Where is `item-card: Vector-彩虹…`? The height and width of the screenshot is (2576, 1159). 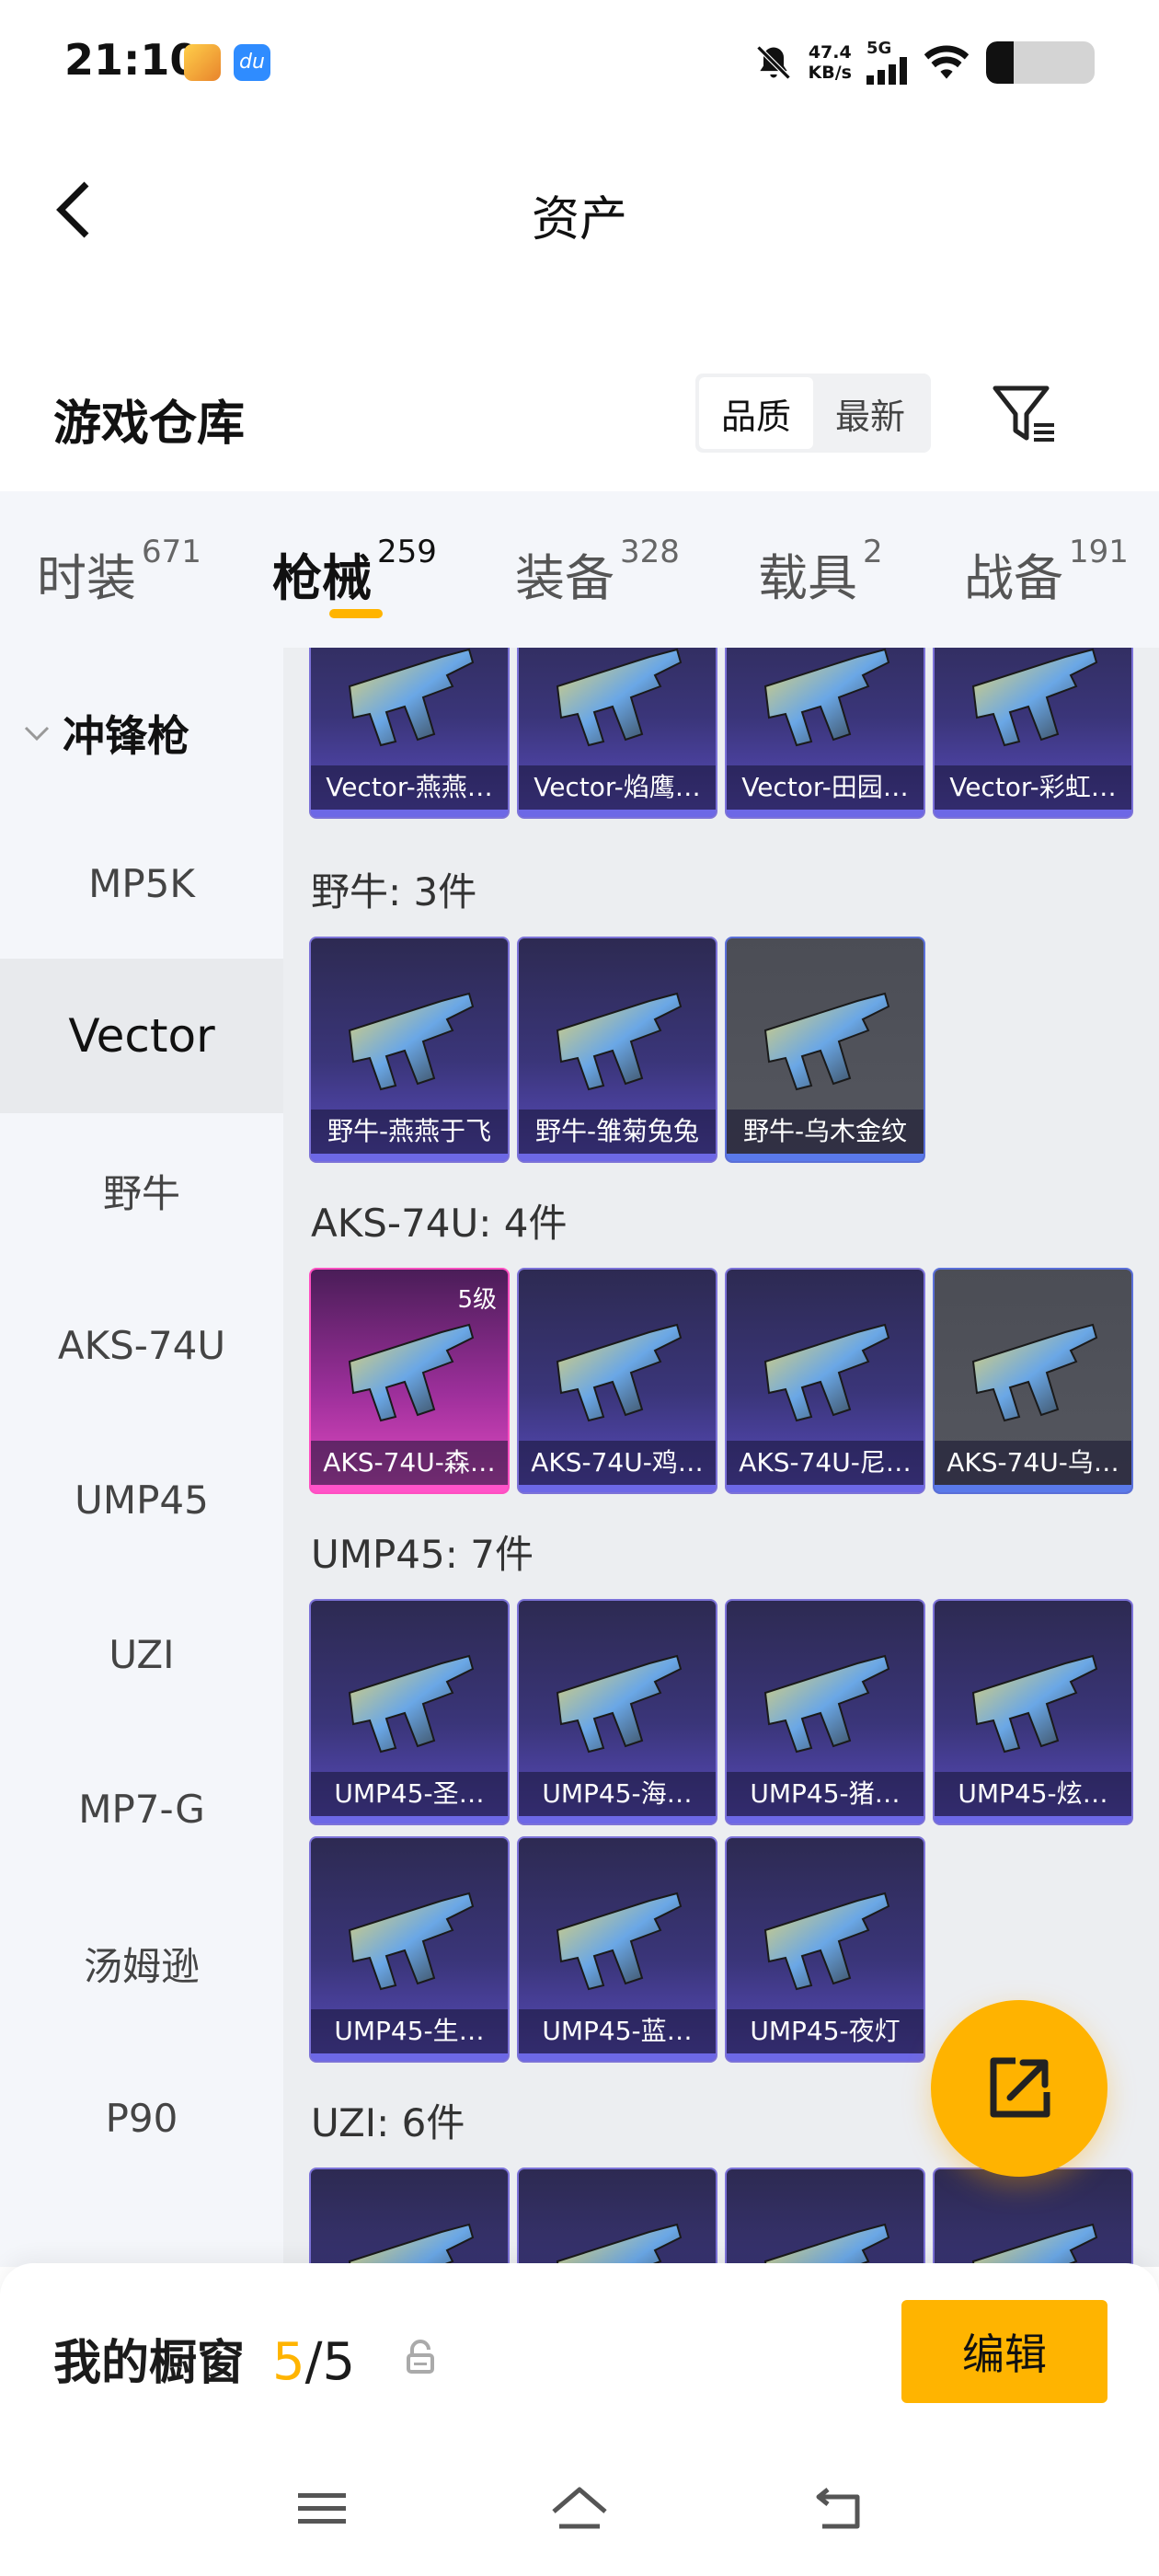
item-card: Vector-彩虹… is located at coordinates (1033, 733).